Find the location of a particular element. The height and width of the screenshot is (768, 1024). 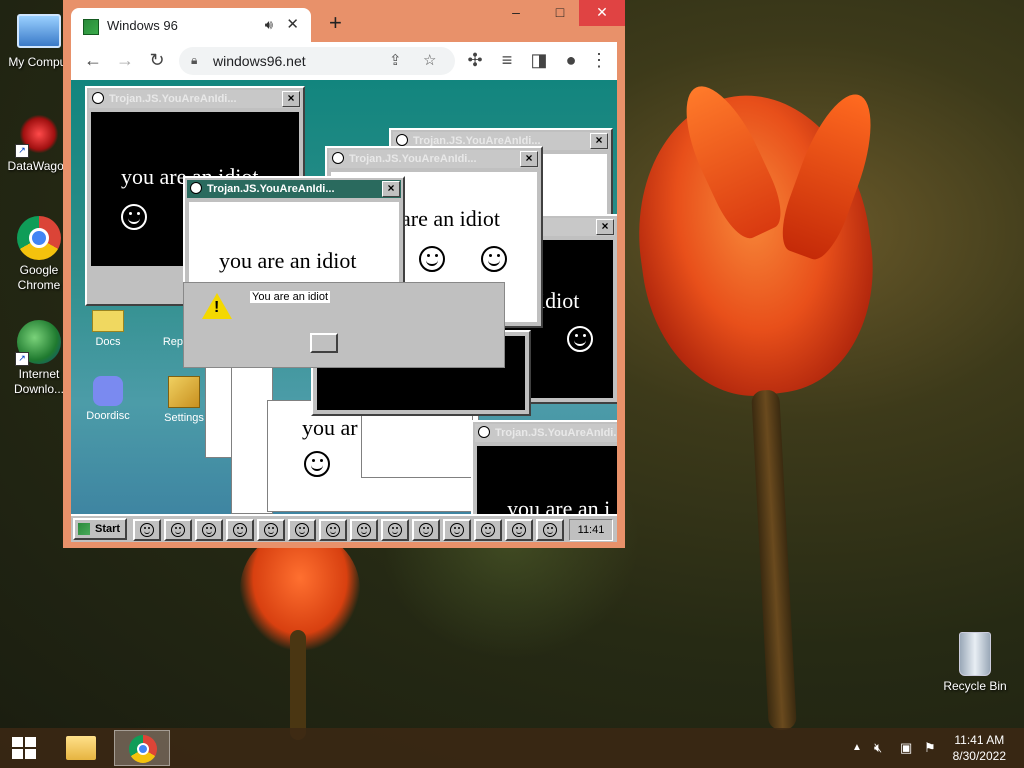

warning-icon is located at coordinates (217, 306).